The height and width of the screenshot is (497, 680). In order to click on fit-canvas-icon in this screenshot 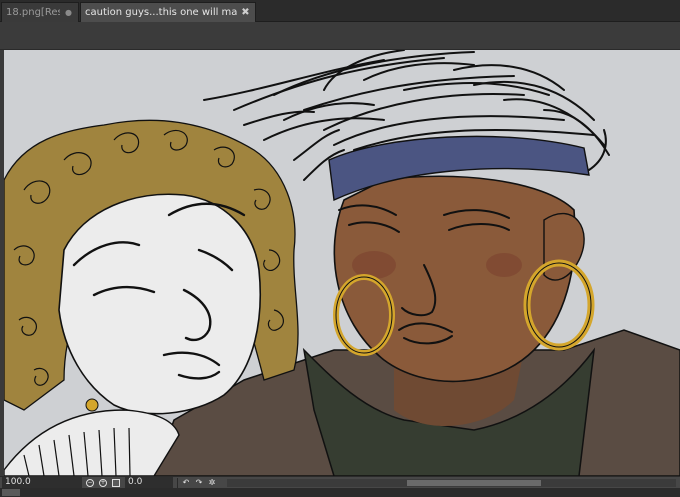, I will do `click(116, 483)`.